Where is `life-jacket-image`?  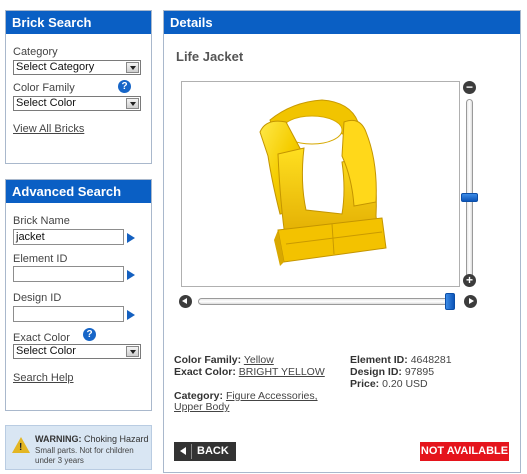 life-jacket-image is located at coordinates (323, 182).